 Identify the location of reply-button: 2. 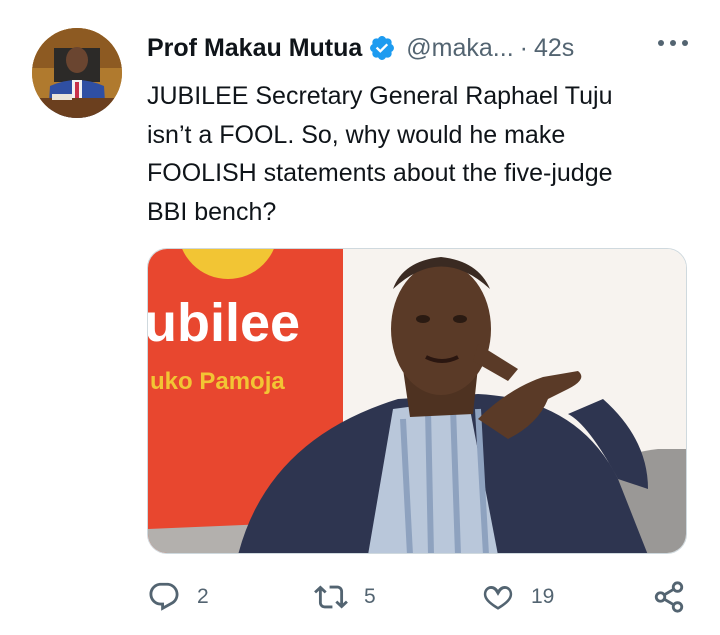
(178, 597).